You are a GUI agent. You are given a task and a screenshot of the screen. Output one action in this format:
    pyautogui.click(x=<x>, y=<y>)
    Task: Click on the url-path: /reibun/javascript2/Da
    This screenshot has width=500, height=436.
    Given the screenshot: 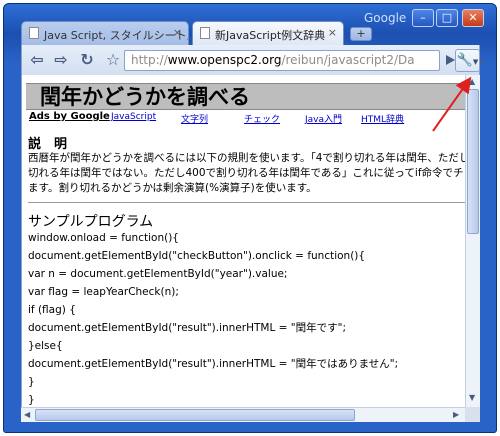 What is the action you would take?
    pyautogui.click(x=348, y=60)
    